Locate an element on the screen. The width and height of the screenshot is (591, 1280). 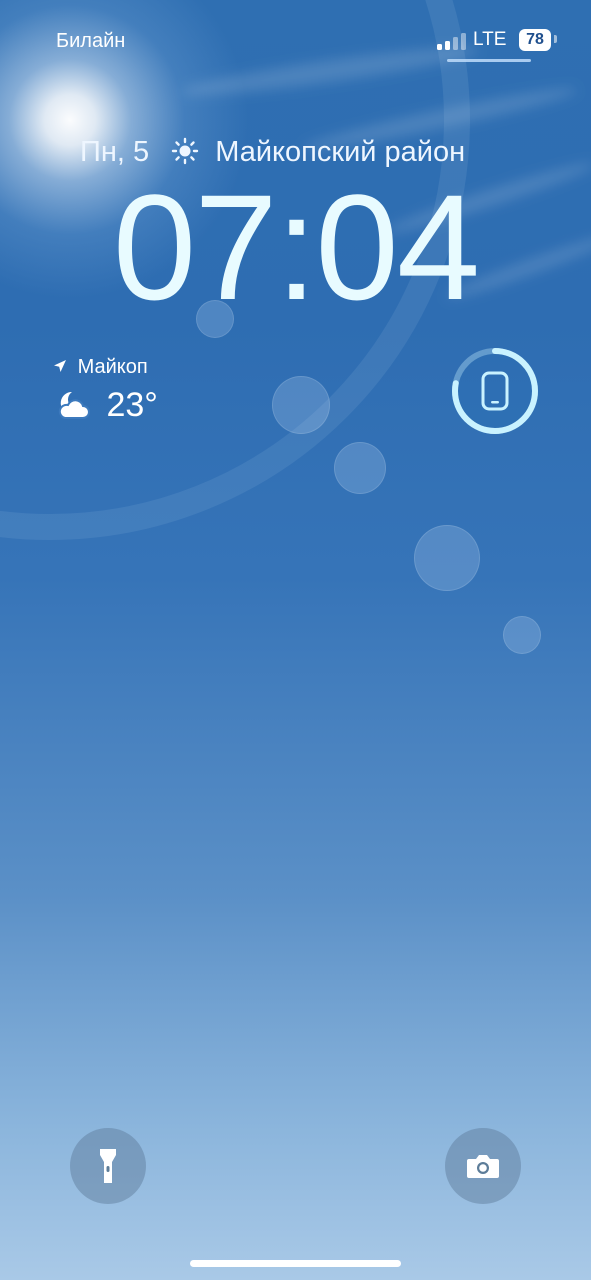
flashlight-icon is located at coordinates (108, 1166).